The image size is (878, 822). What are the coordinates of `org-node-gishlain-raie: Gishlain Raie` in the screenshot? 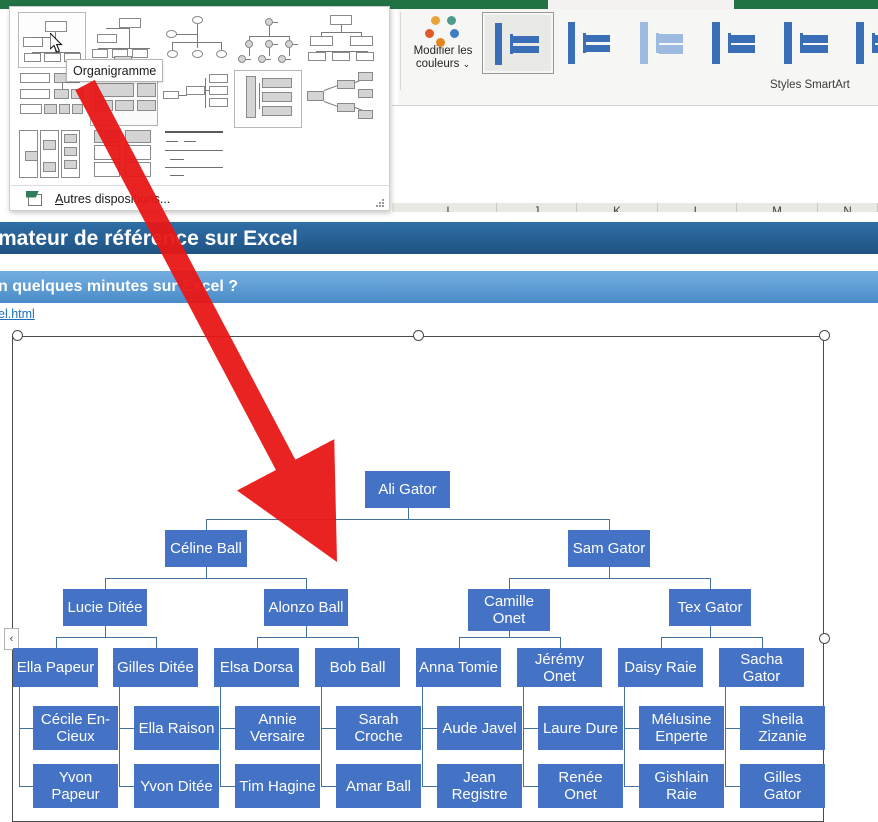 It's located at (681, 786).